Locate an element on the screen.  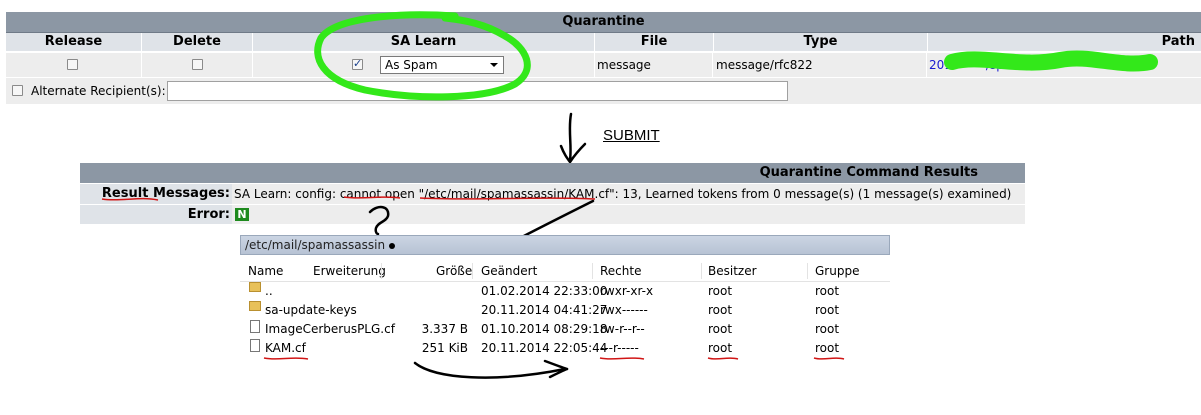
delete-checkbox is located at coordinates (197, 64).